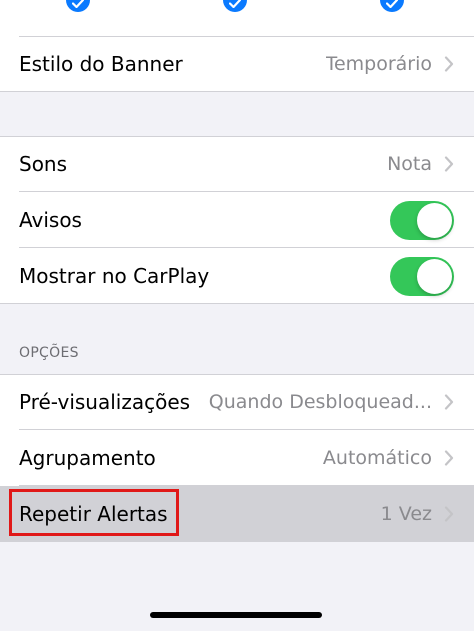 The height and width of the screenshot is (631, 474). Describe the element at coordinates (377, 458) in the screenshot. I see `grouping-value: Automático` at that location.